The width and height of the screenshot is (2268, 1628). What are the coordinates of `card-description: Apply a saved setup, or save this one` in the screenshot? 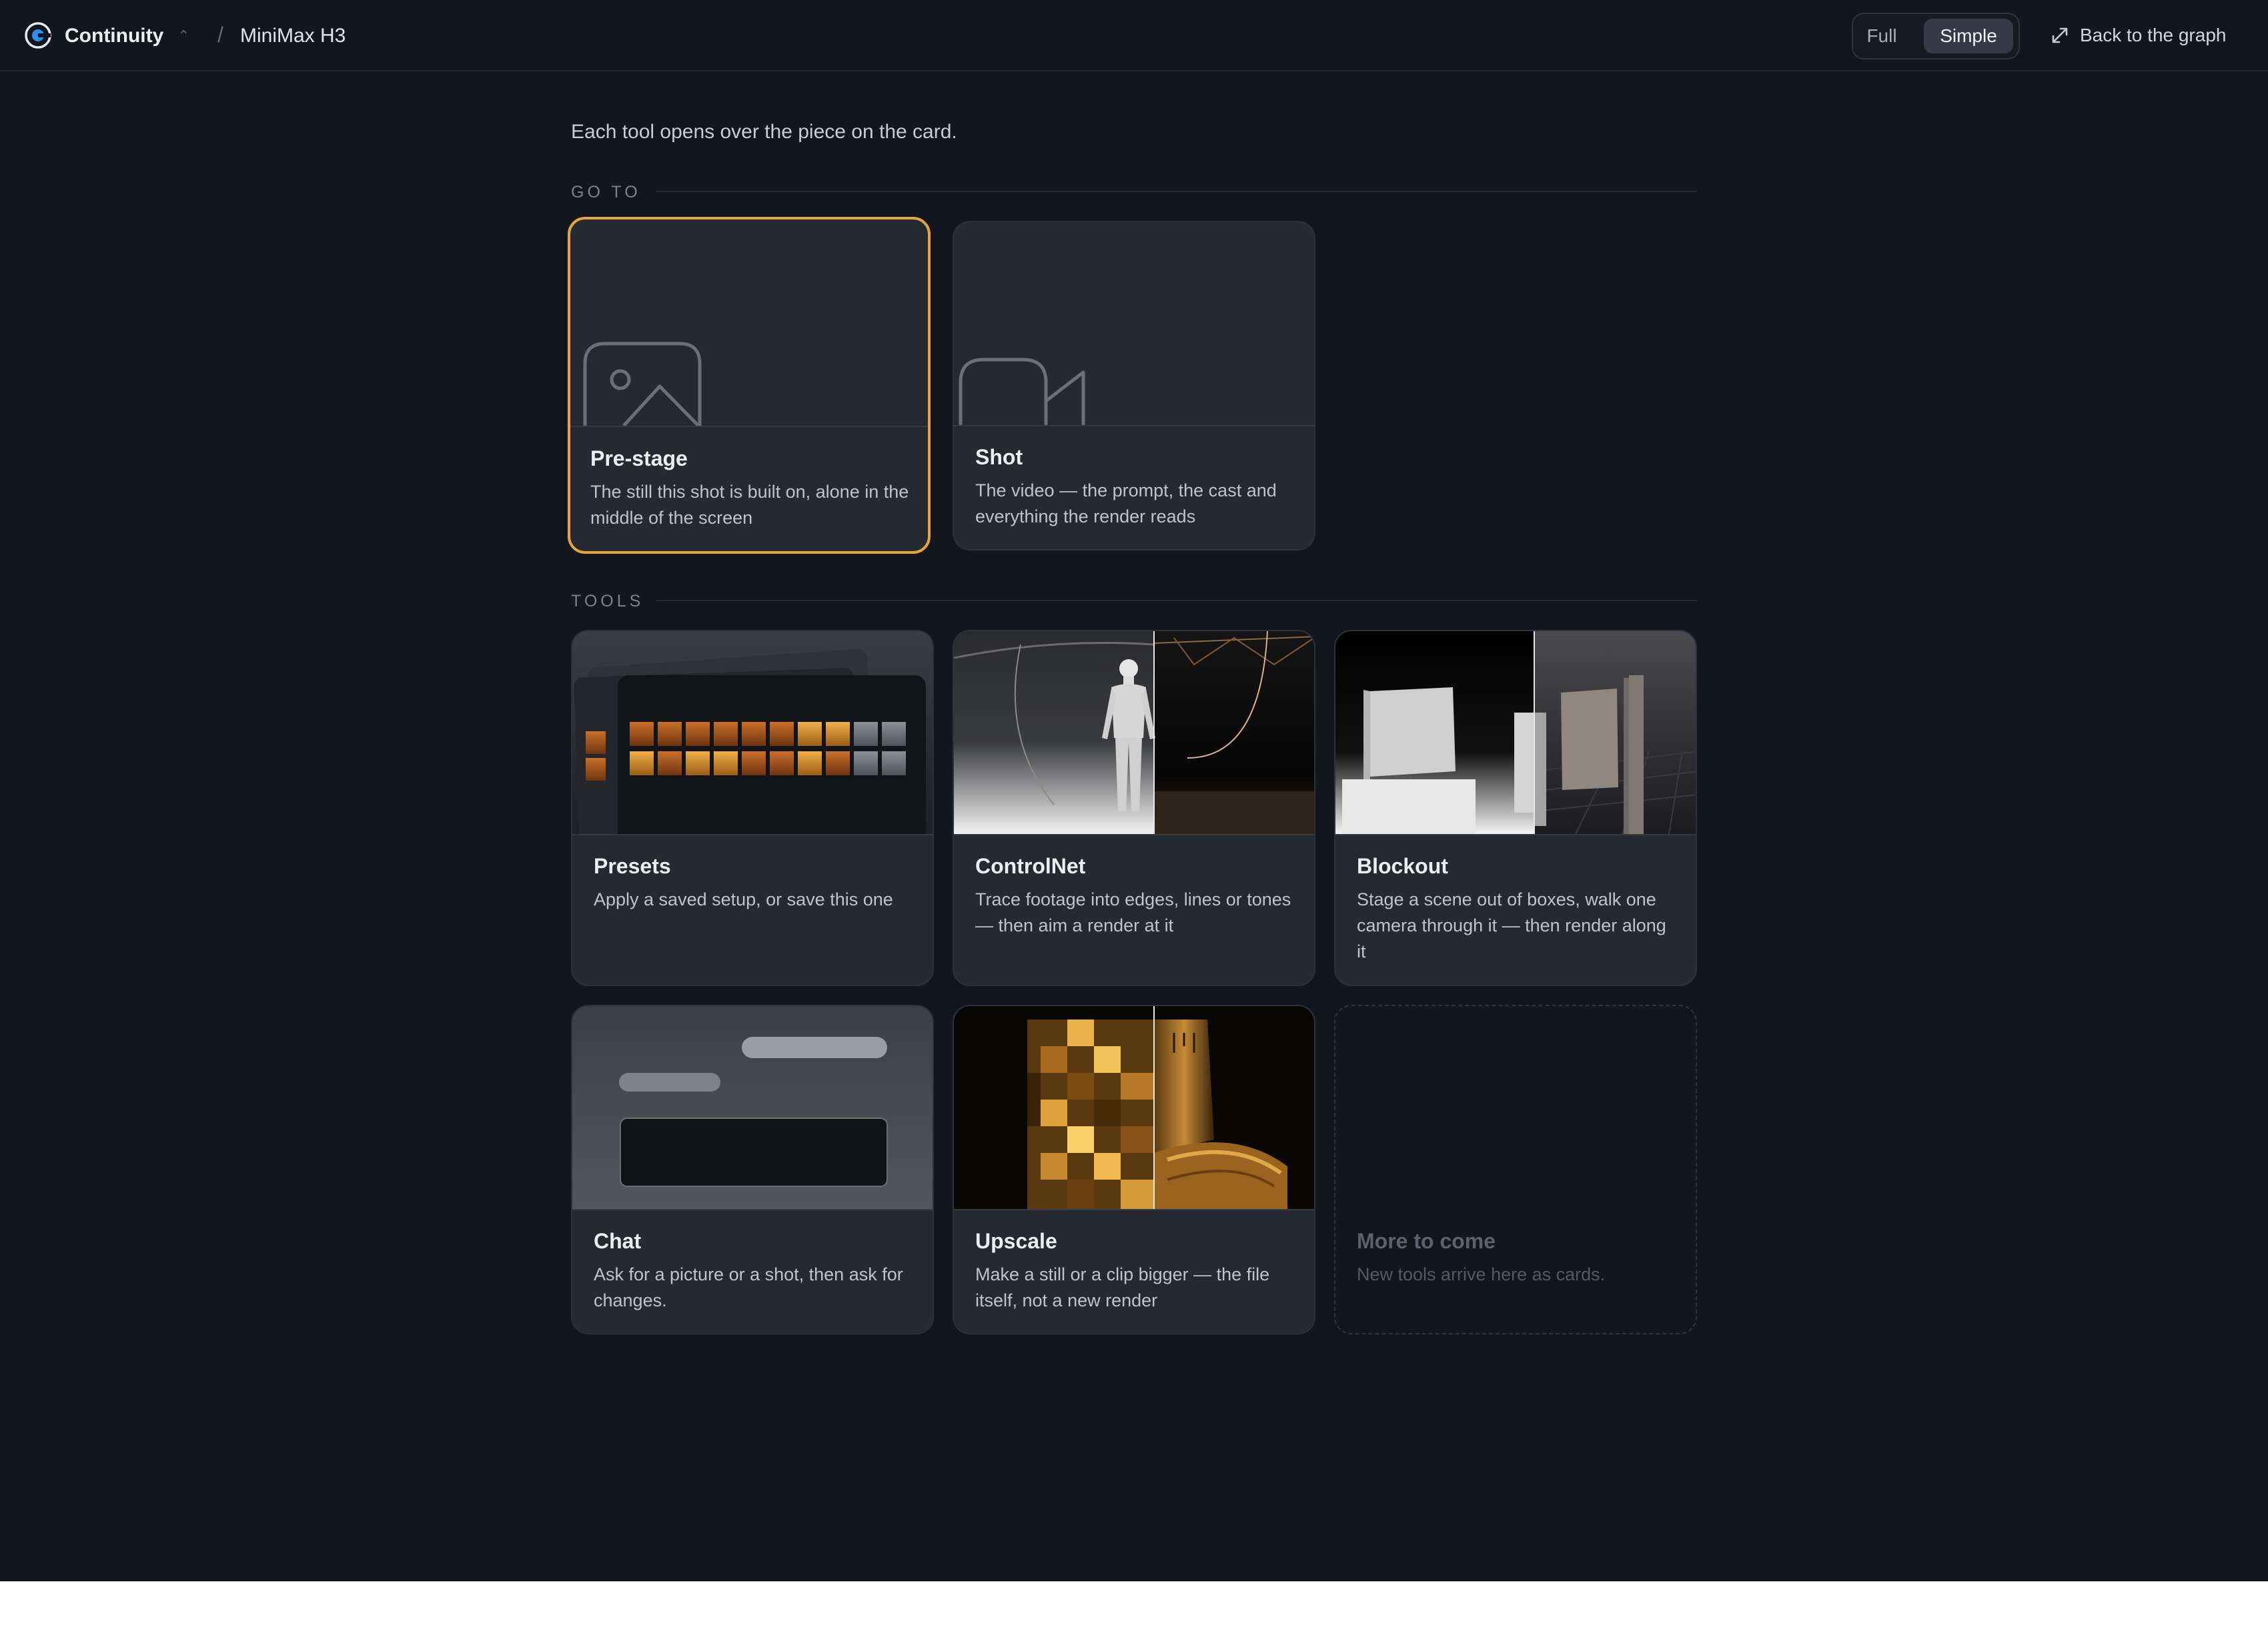 It's located at (744, 899).